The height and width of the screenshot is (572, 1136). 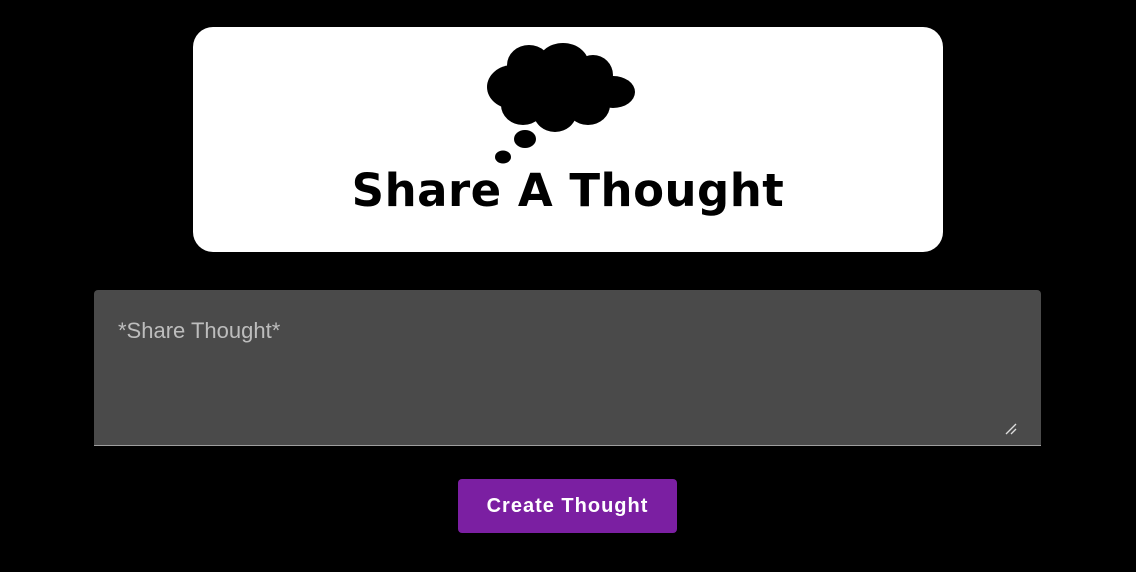 What do you see at coordinates (568, 190) in the screenshot?
I see `logo-title: Share A Thought` at bounding box center [568, 190].